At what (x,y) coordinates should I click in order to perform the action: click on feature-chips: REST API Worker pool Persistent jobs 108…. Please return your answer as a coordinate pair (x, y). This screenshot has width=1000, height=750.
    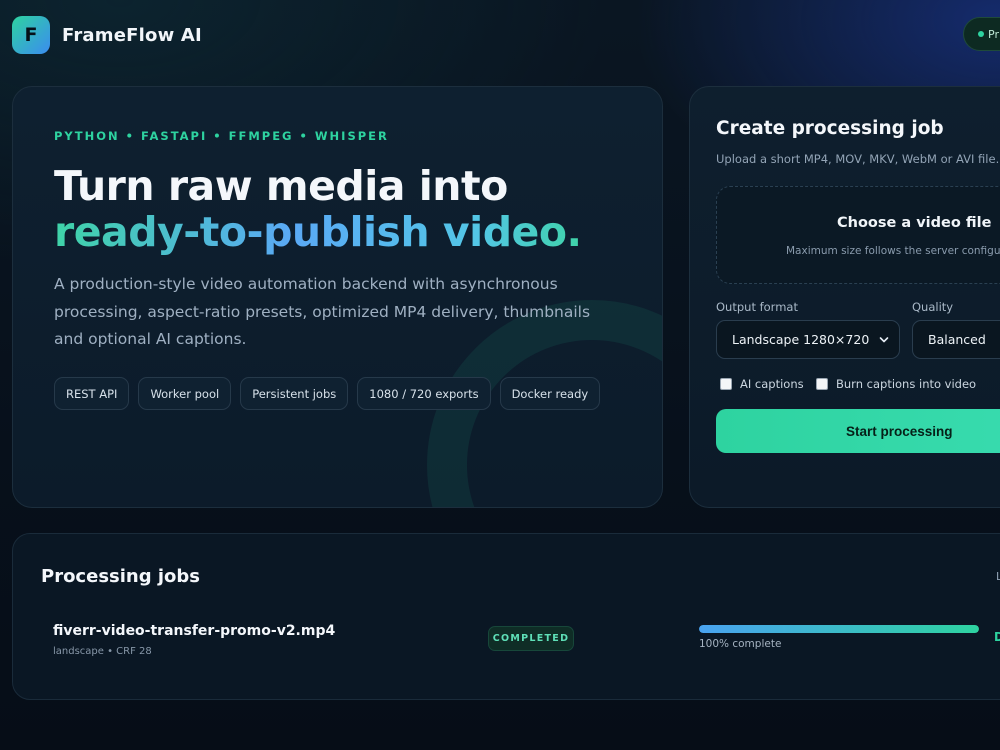
    Looking at the image, I should click on (327, 393).